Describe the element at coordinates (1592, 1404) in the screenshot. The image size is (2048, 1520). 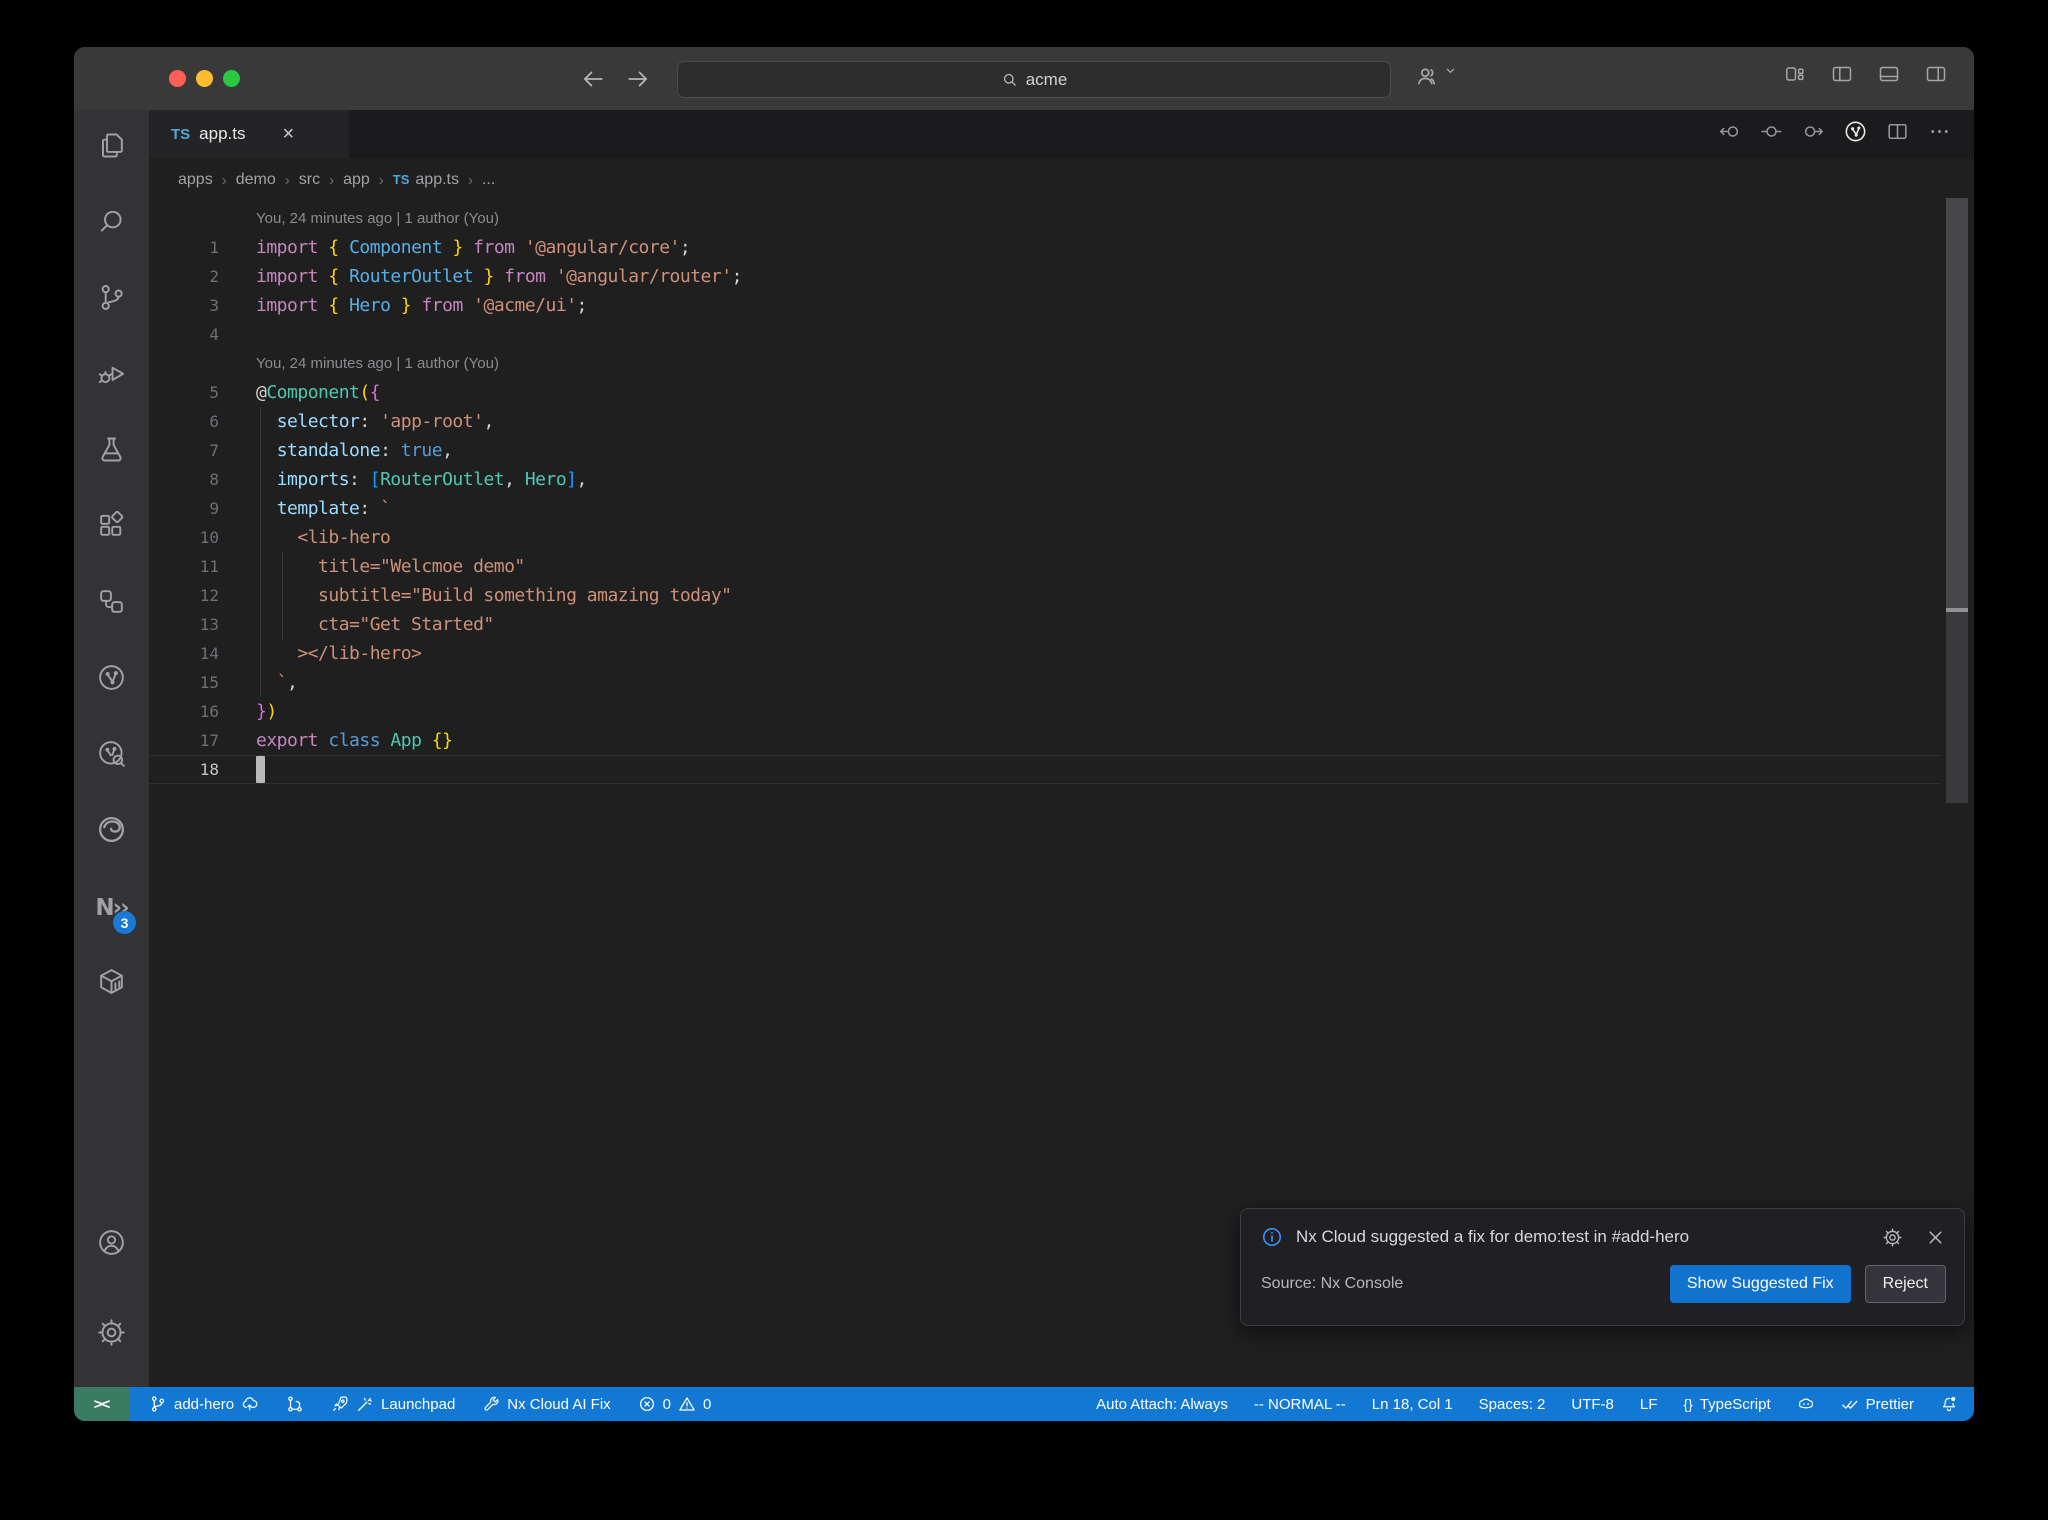
I see `status-encoding: UTF-8` at that location.